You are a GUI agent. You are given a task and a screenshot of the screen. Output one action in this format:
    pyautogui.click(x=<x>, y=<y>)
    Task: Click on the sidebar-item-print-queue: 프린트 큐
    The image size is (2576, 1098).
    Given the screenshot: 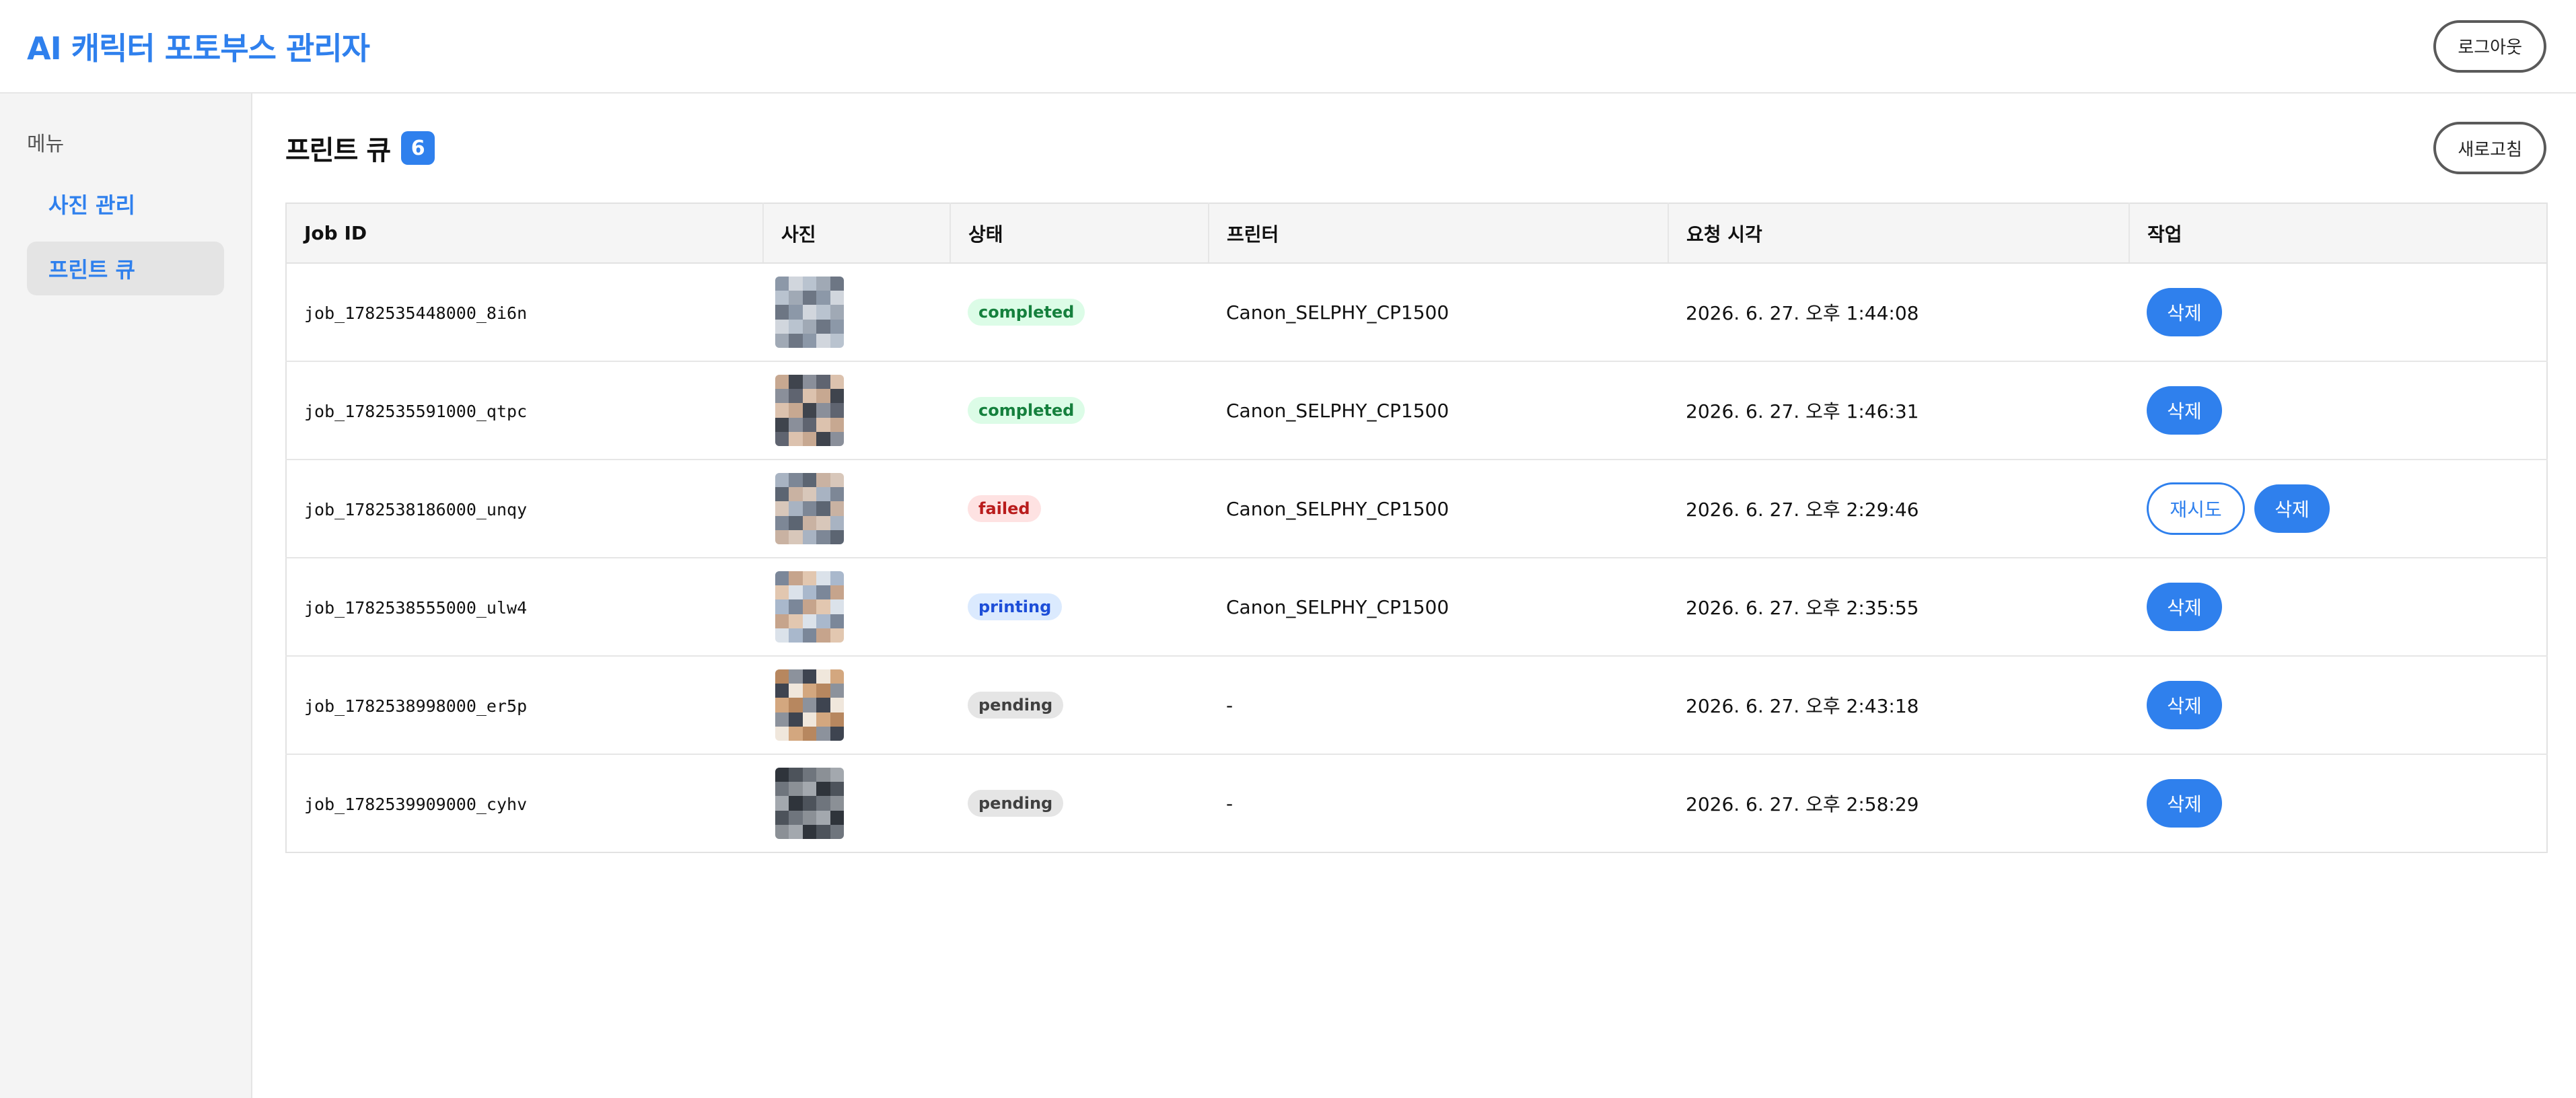 What is the action you would take?
    pyautogui.click(x=125, y=269)
    